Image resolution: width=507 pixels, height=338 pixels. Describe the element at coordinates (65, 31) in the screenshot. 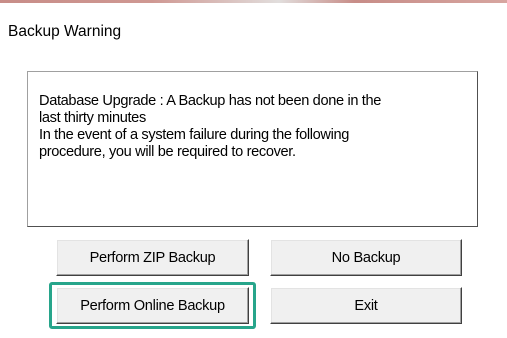

I see `dialog-title: Backup Warning` at that location.